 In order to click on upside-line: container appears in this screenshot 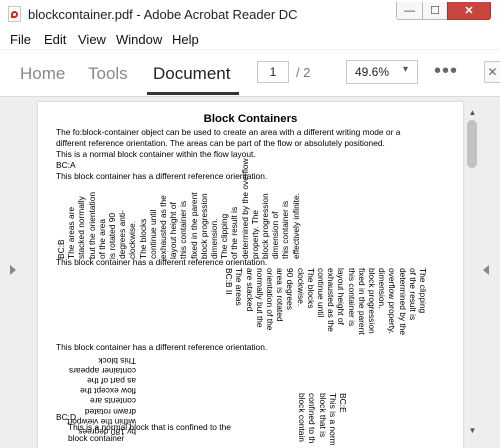, I will do `click(102, 370)`.